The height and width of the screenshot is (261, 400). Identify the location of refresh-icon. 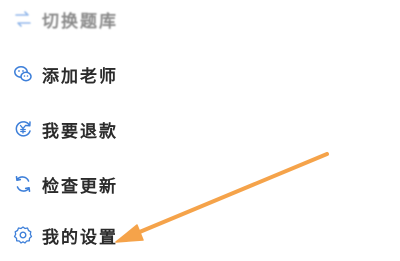
(23, 184).